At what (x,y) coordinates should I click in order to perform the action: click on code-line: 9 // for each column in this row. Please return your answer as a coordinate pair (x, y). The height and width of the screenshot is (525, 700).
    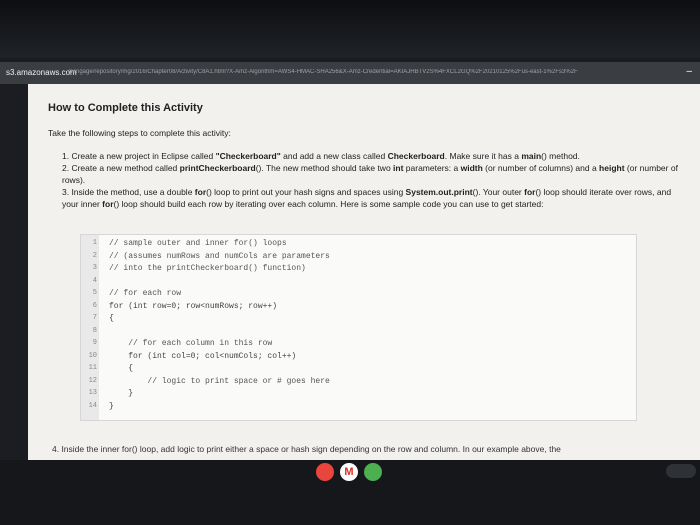
    Looking at the image, I should click on (358, 345).